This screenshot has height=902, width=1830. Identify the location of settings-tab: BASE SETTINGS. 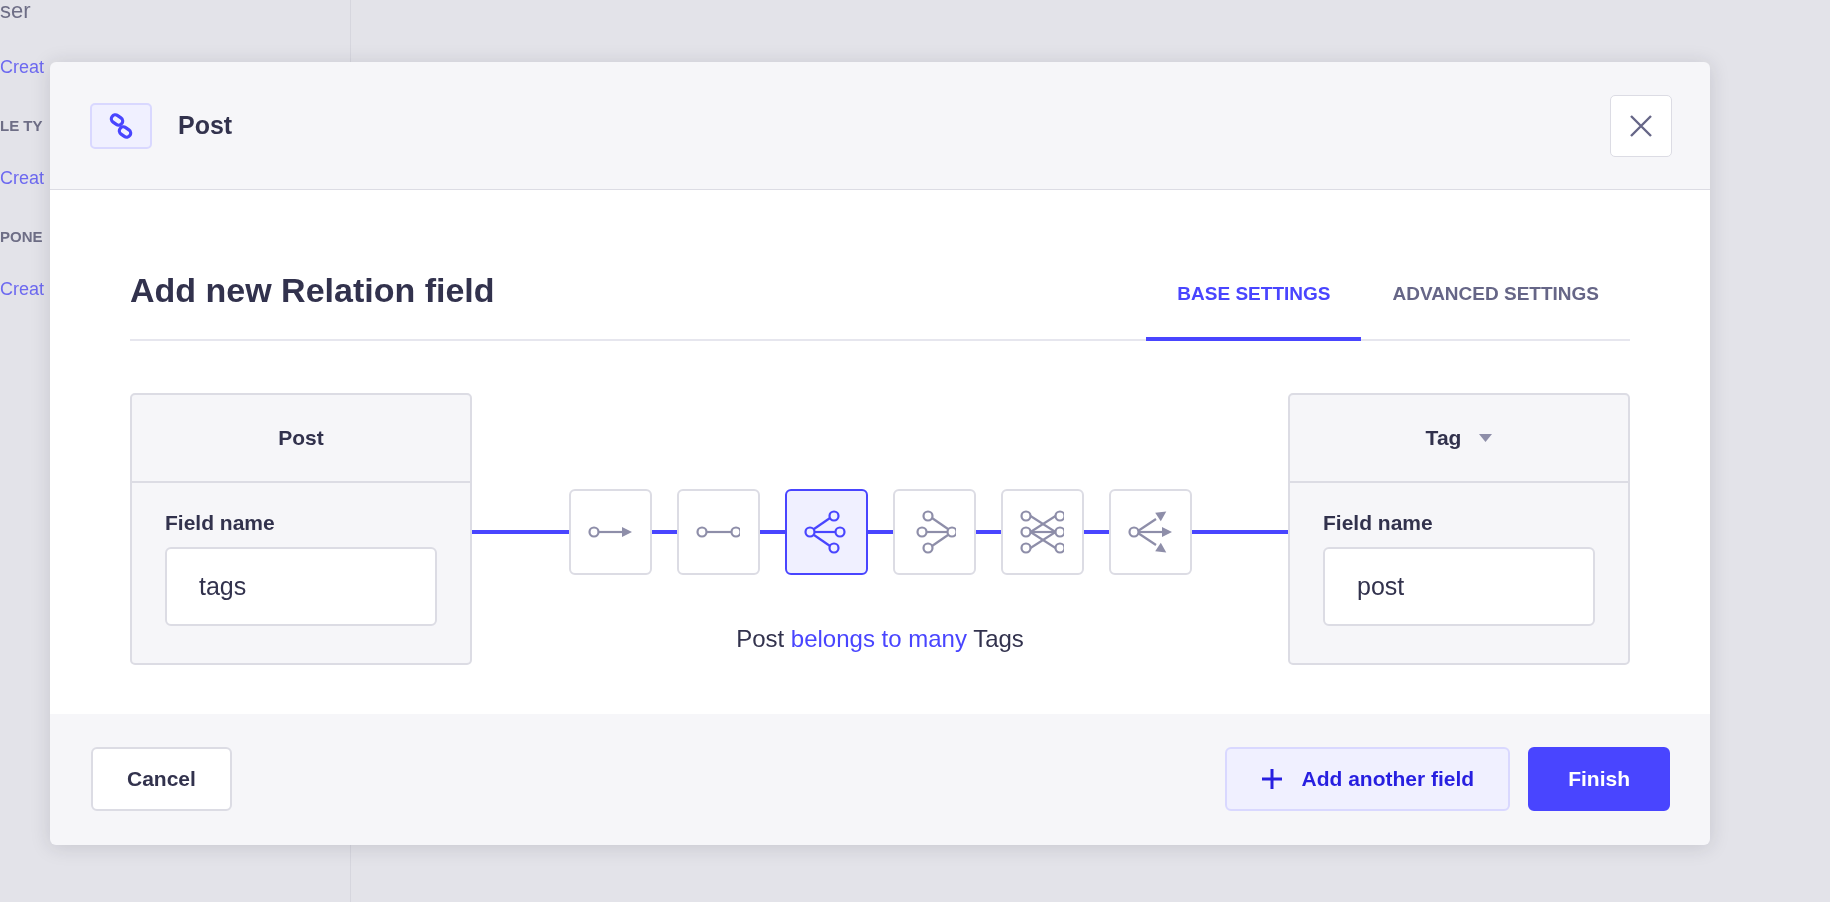
(1254, 295).